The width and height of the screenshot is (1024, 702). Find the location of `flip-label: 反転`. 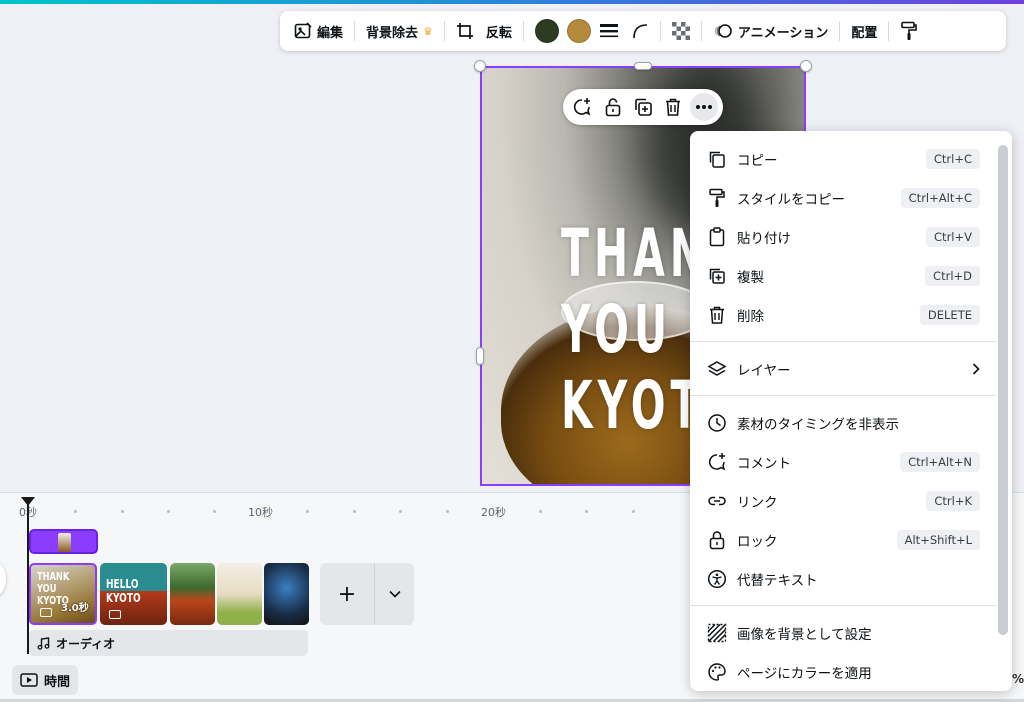

flip-label: 反転 is located at coordinates (498, 33).